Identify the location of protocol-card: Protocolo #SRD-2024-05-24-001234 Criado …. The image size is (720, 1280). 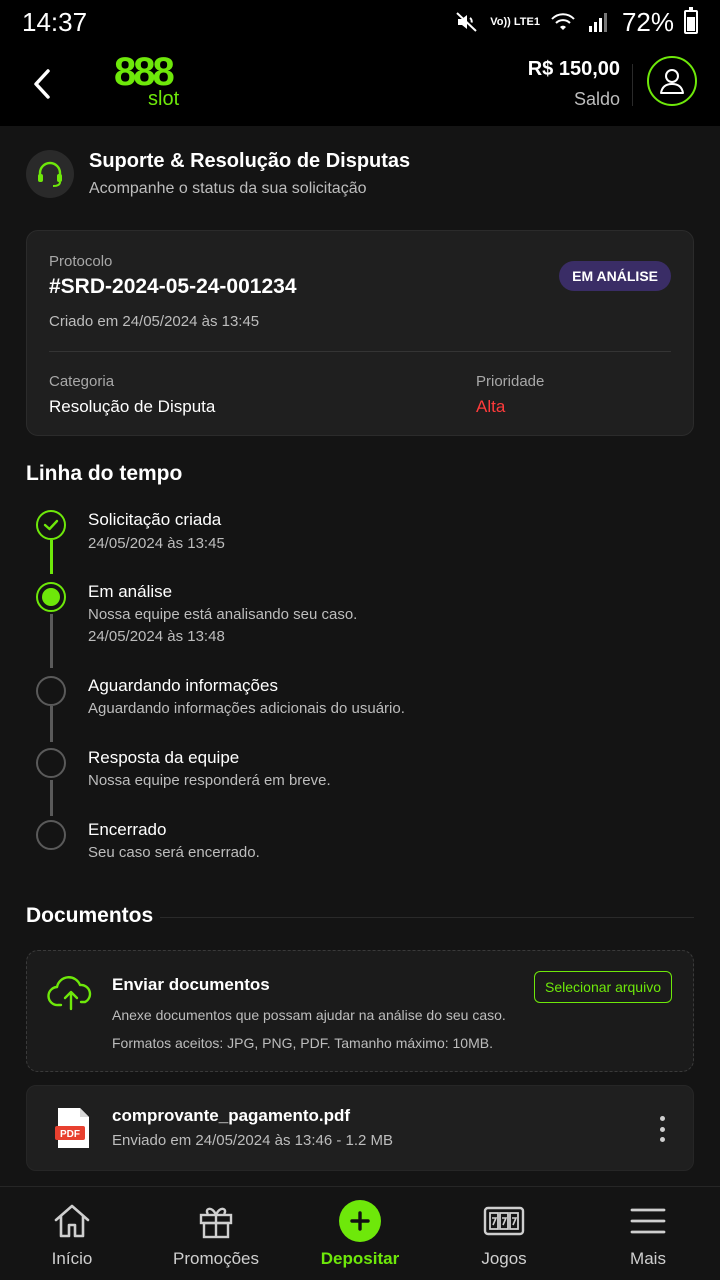
(360, 333).